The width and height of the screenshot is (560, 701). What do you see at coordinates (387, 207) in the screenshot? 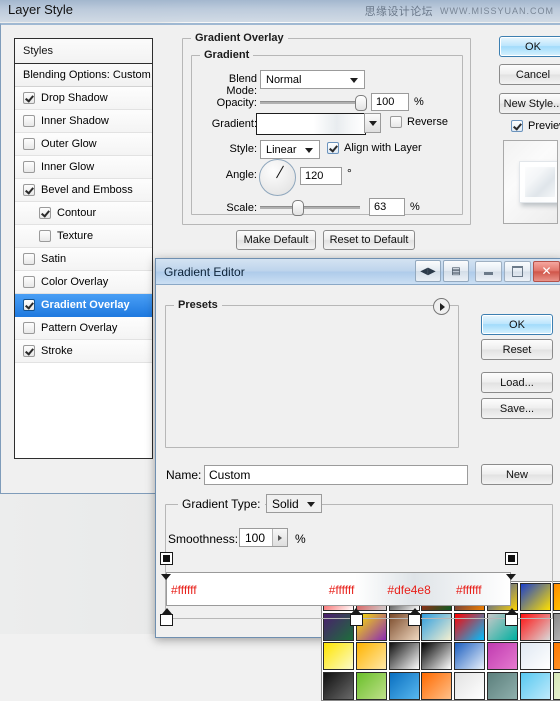
I see `scale-input: 63` at bounding box center [387, 207].